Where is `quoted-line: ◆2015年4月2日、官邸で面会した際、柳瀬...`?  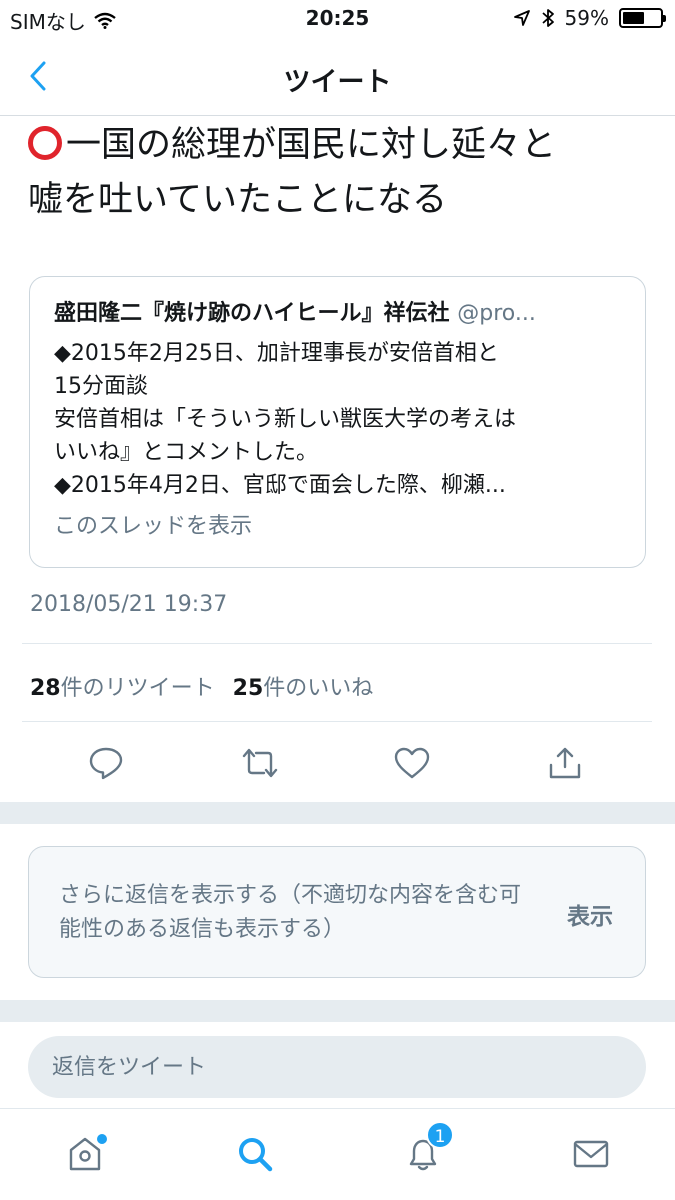
quoted-line: ◆2015年4月2日、官邸で面会した際、柳瀬... is located at coordinates (280, 485).